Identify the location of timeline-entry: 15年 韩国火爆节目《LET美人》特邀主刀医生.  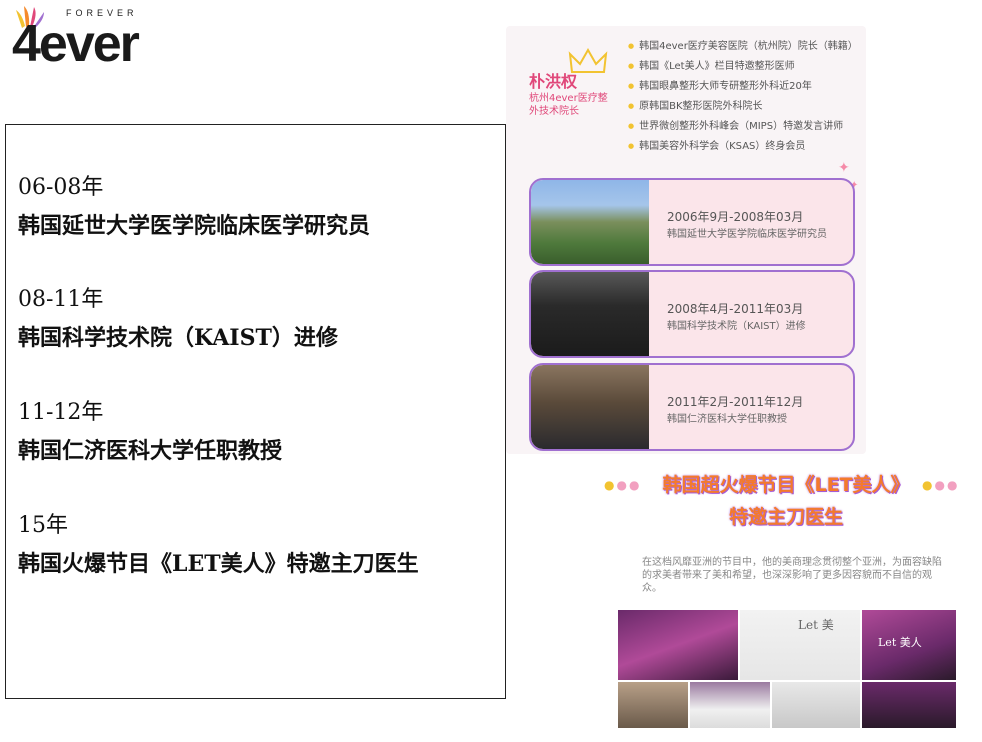
(218, 545).